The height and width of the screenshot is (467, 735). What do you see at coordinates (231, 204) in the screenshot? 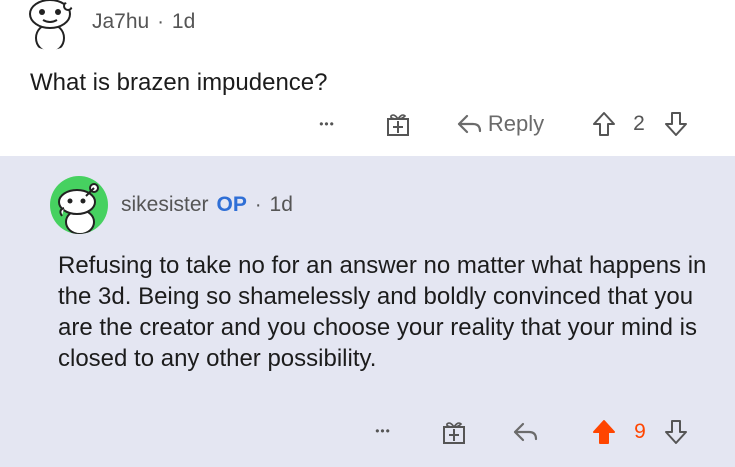
I see `op-badge: OP` at bounding box center [231, 204].